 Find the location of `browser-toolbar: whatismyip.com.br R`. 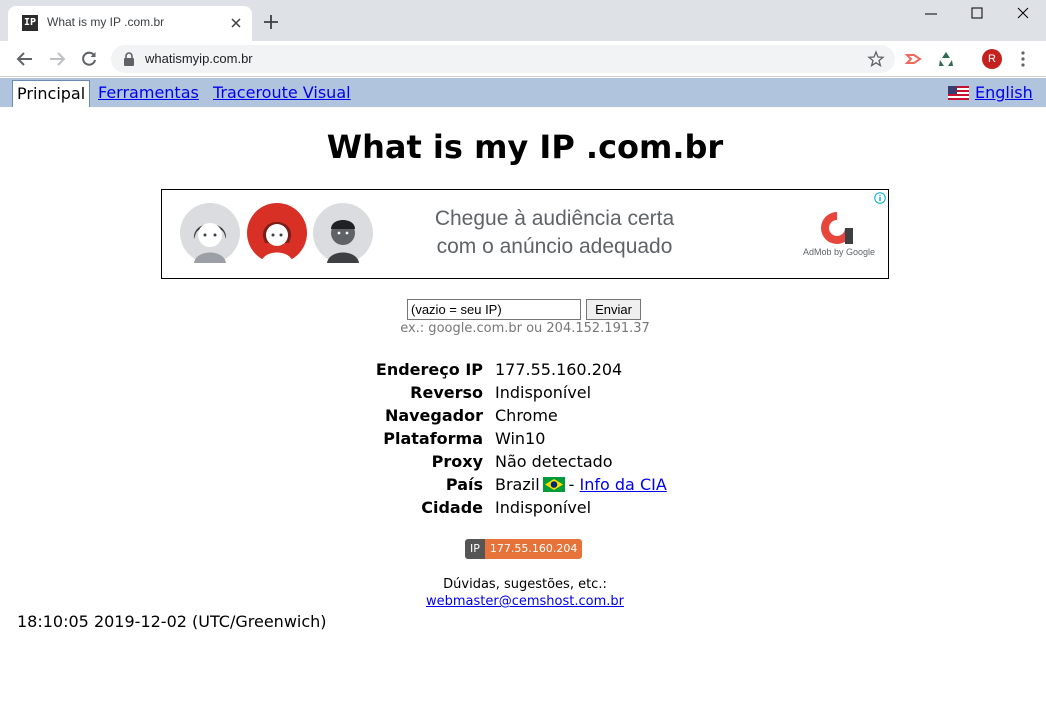

browser-toolbar: whatismyip.com.br R is located at coordinates (523, 59).